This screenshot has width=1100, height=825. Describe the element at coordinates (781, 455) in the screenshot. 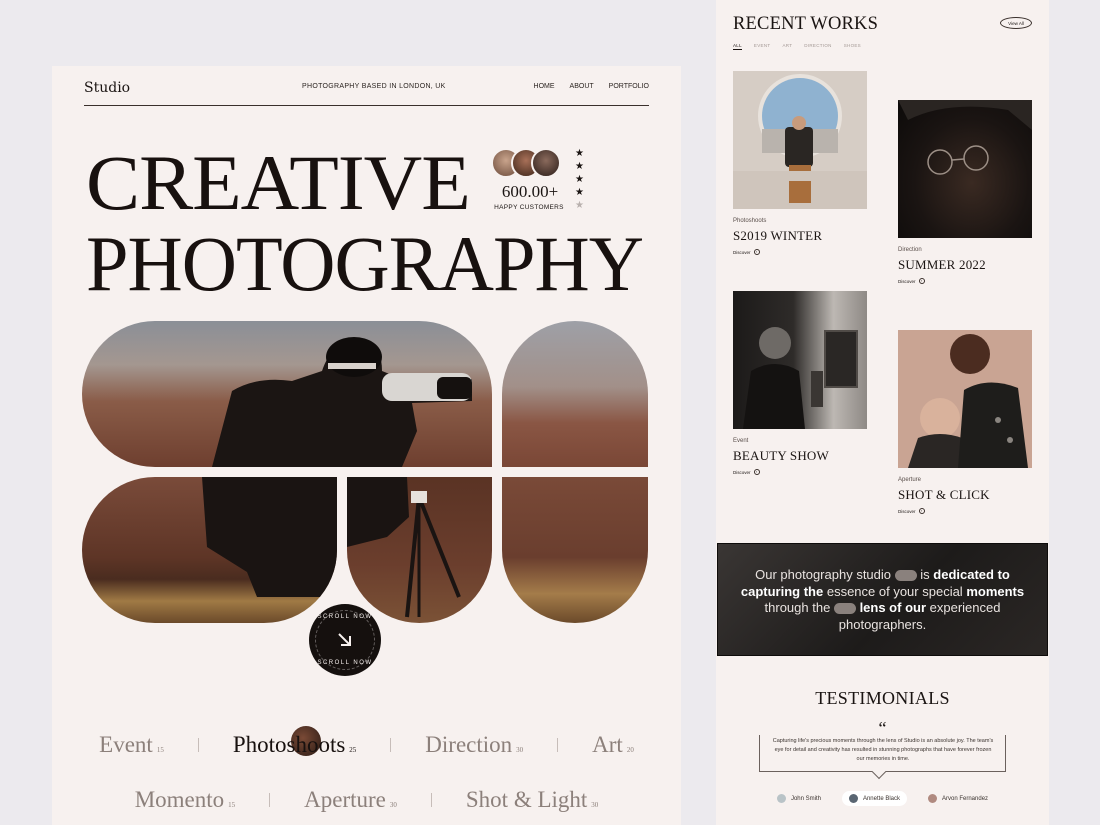

I see `work-title: BEAUTY SHOW` at that location.